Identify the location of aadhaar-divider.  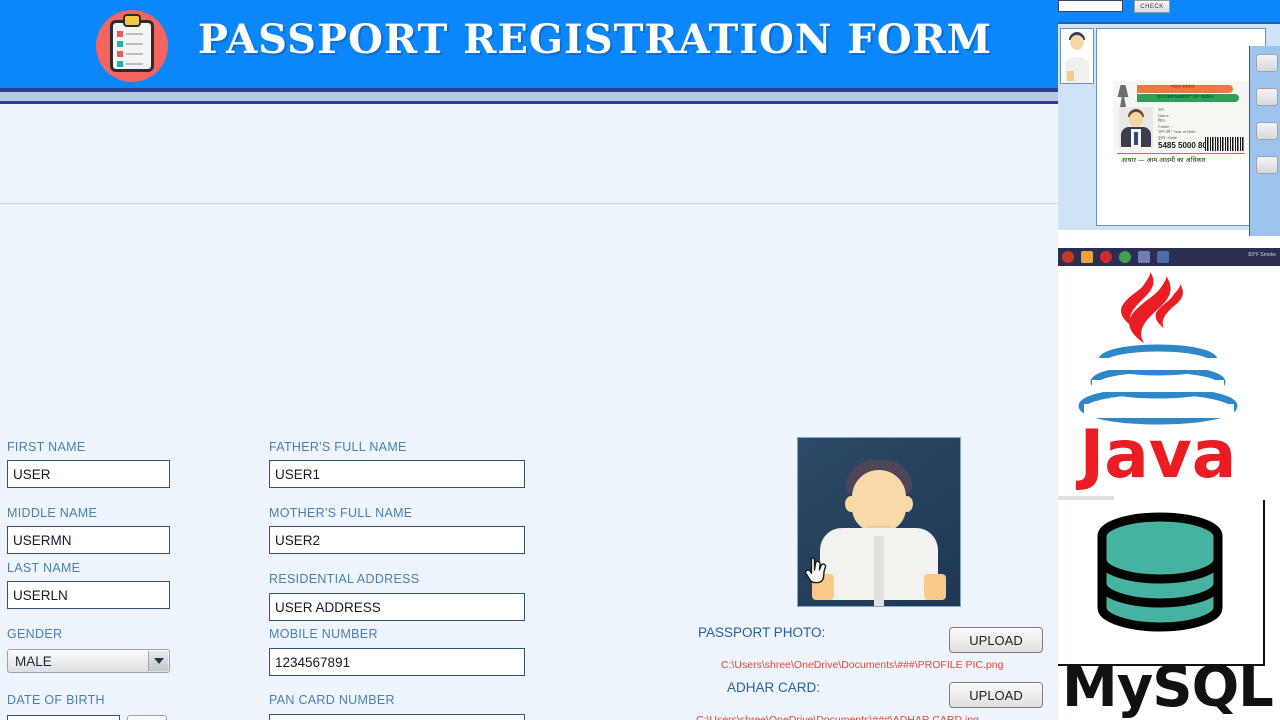
(1181, 153).